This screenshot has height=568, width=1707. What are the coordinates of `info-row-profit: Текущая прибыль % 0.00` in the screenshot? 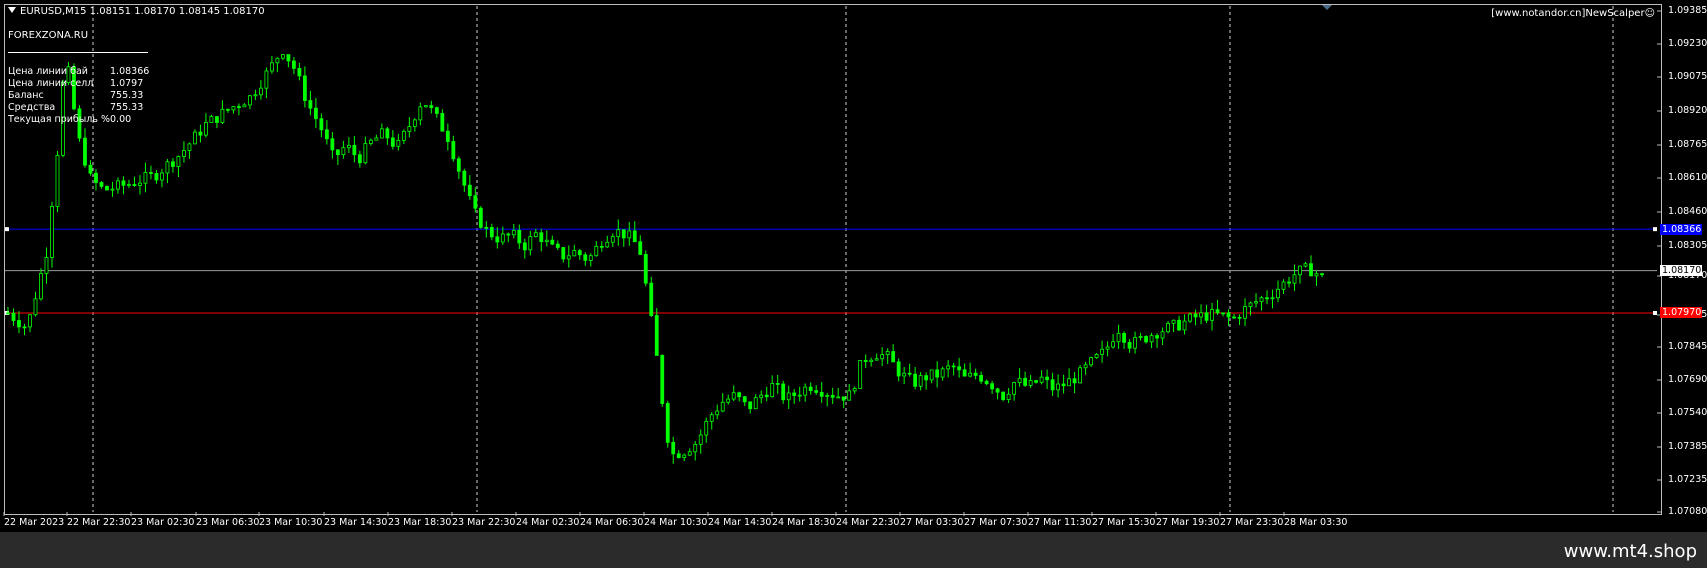 It's located at (78, 120).